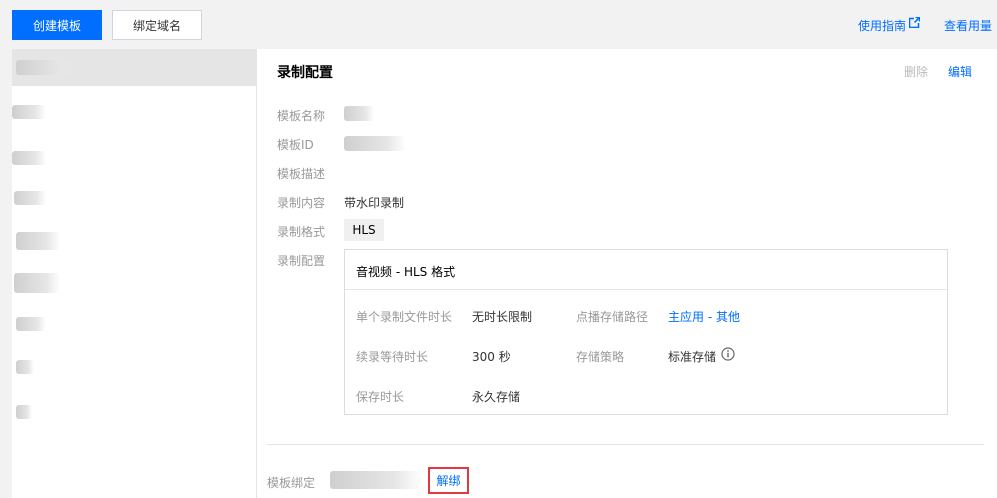 The width and height of the screenshot is (997, 498). I want to click on template-name-value-redacted, so click(359, 113).